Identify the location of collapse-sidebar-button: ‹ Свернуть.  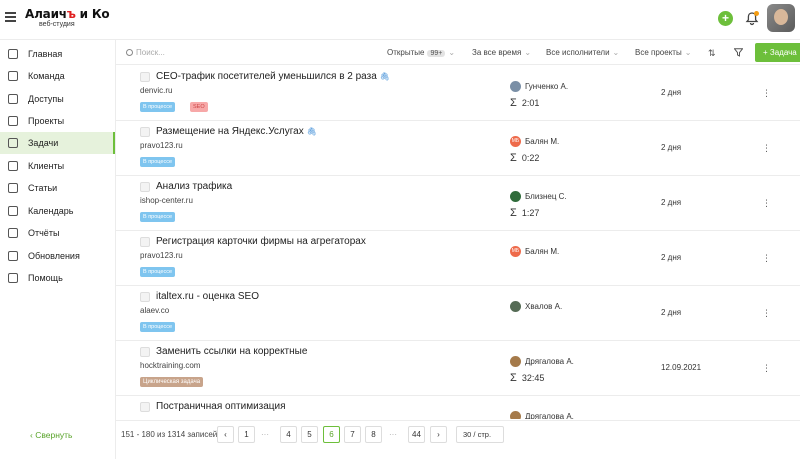
(51, 435).